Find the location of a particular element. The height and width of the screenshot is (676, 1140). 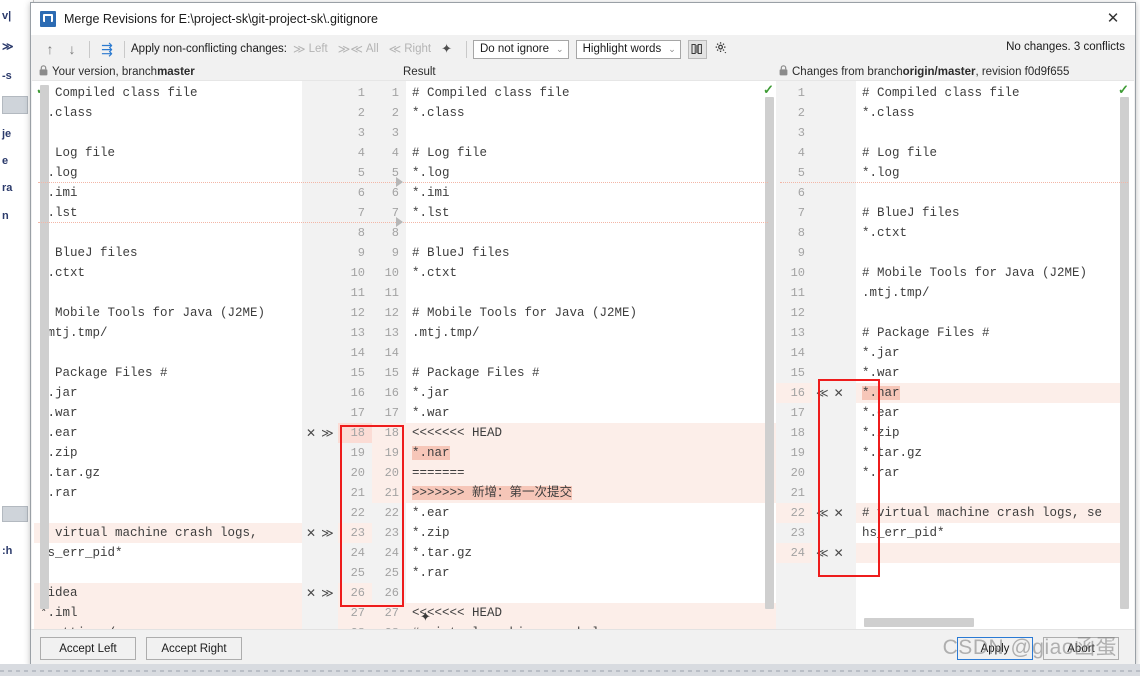

line-number: 22 is located at coordinates (357, 513).